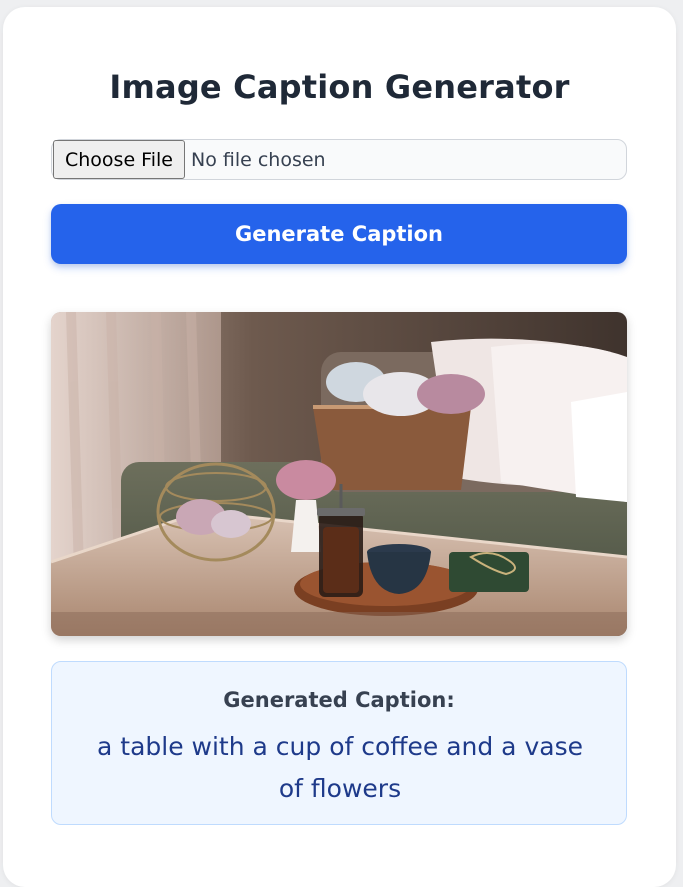  What do you see at coordinates (258, 159) in the screenshot?
I see `file-status-text: No file chosen` at bounding box center [258, 159].